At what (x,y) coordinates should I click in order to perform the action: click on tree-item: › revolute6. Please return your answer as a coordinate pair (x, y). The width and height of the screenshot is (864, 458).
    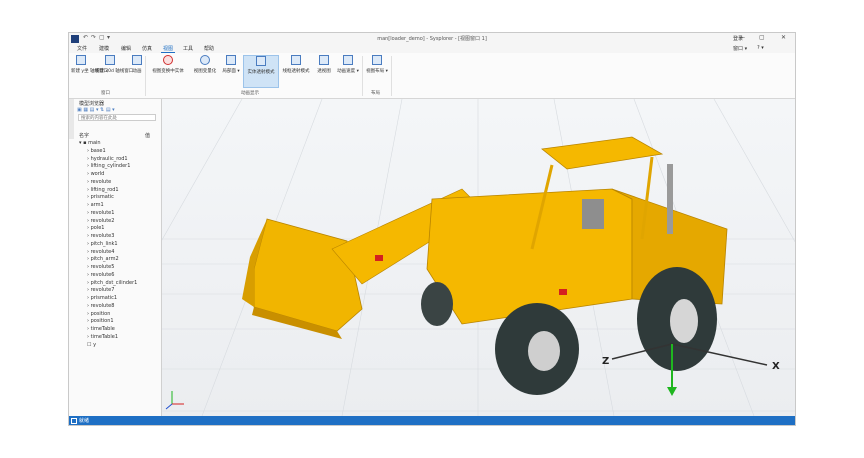
    Looking at the image, I should click on (119, 276).